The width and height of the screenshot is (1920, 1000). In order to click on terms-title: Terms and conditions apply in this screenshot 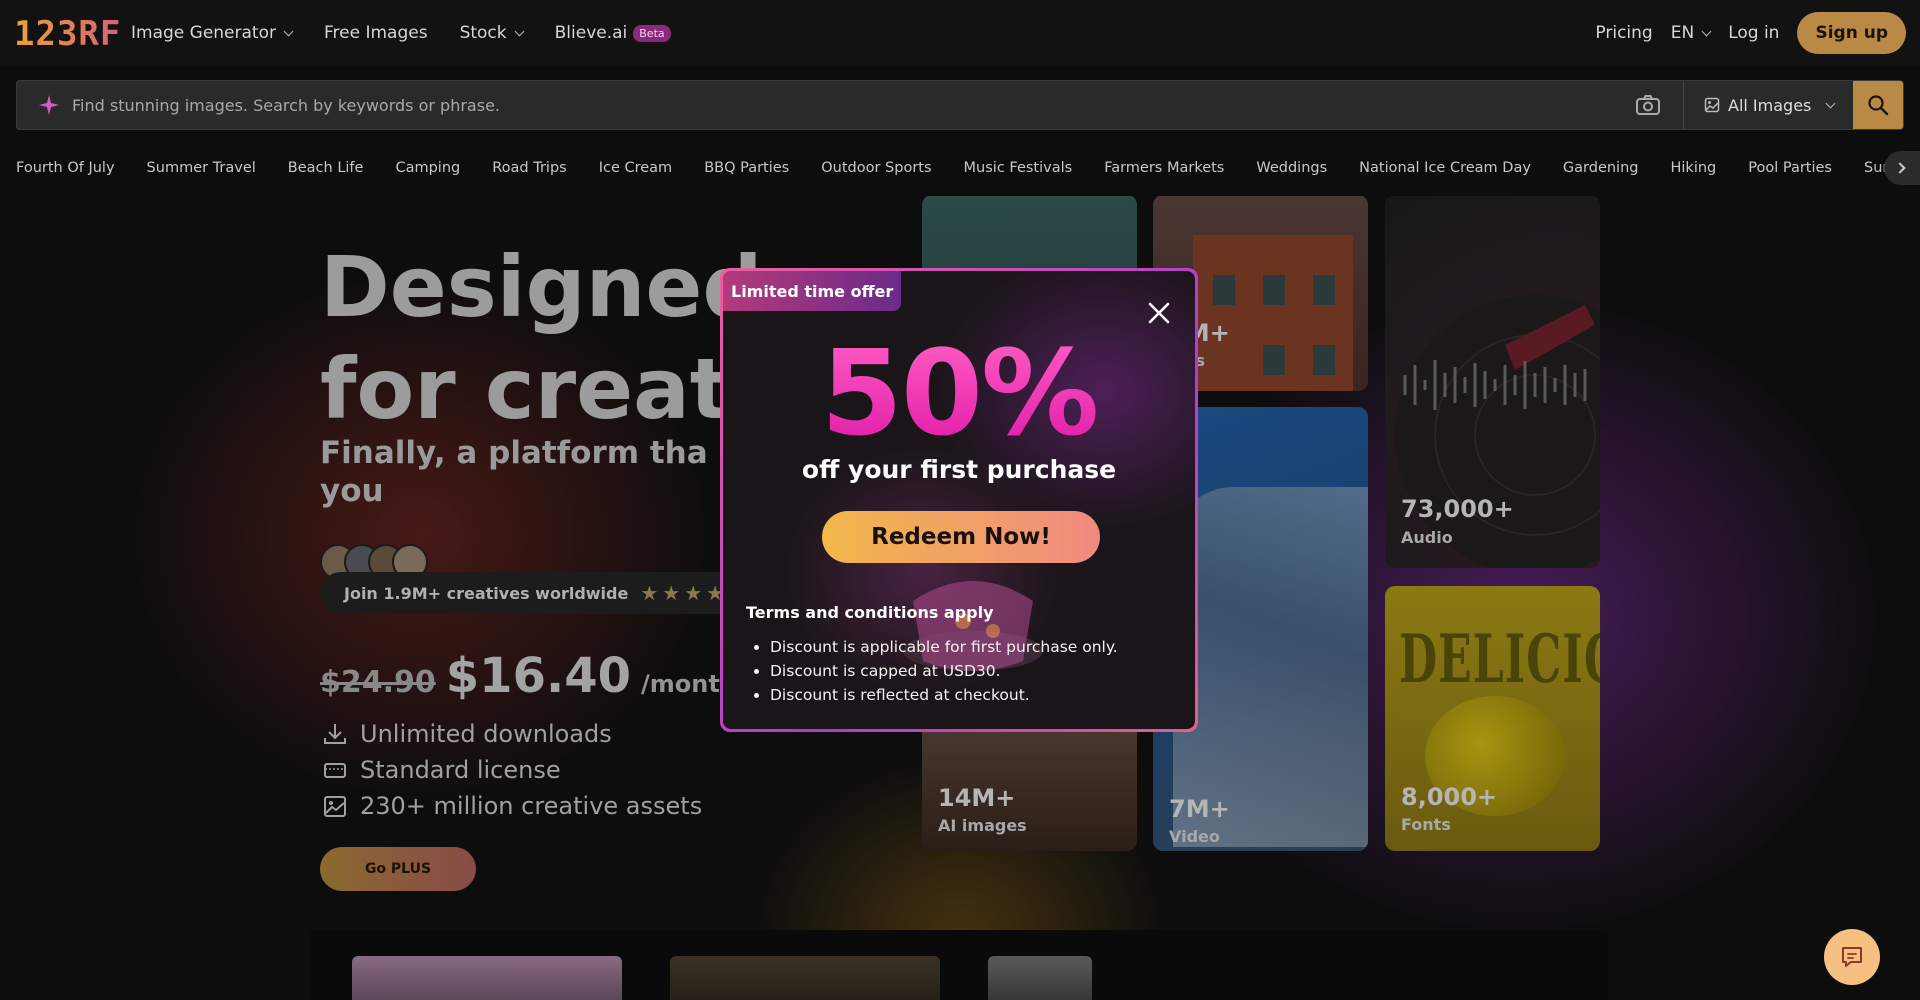, I will do `click(870, 612)`.